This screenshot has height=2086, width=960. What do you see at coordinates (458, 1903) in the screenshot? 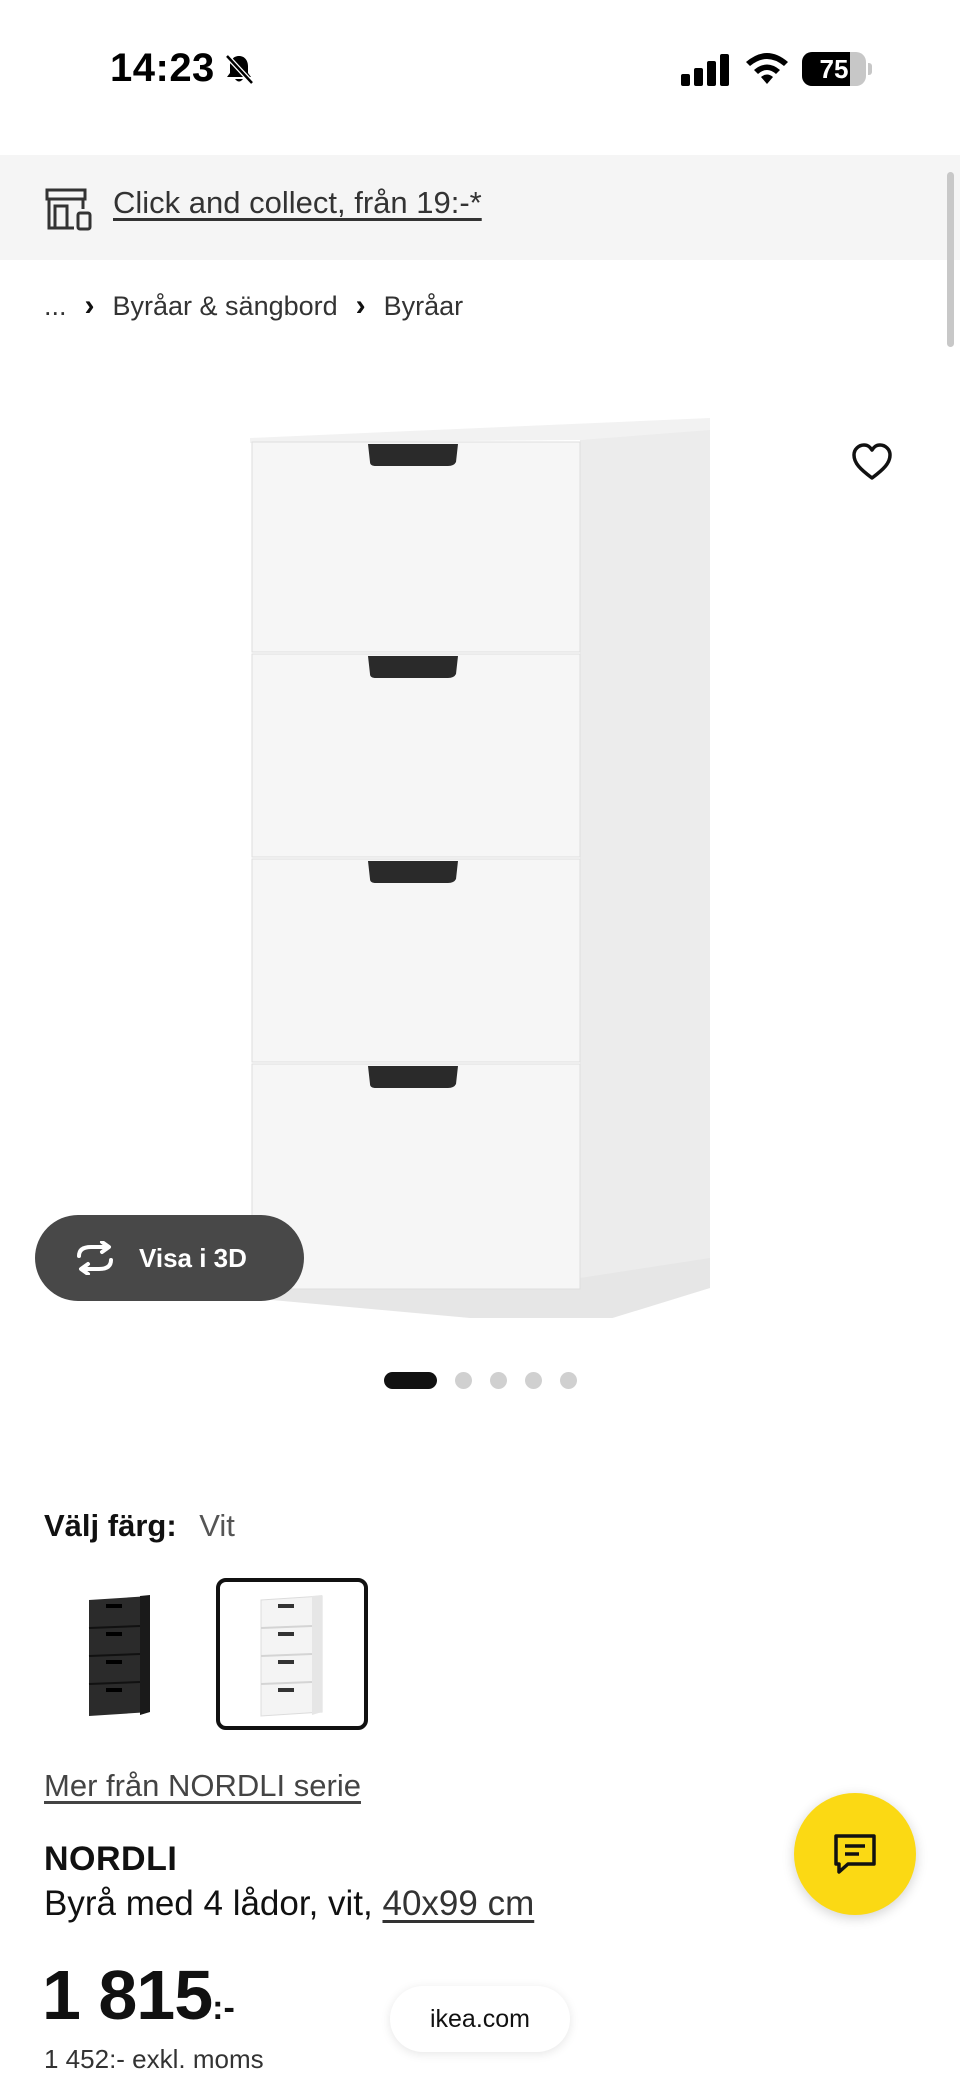
I see `product-size-link: 40x99 cm` at bounding box center [458, 1903].